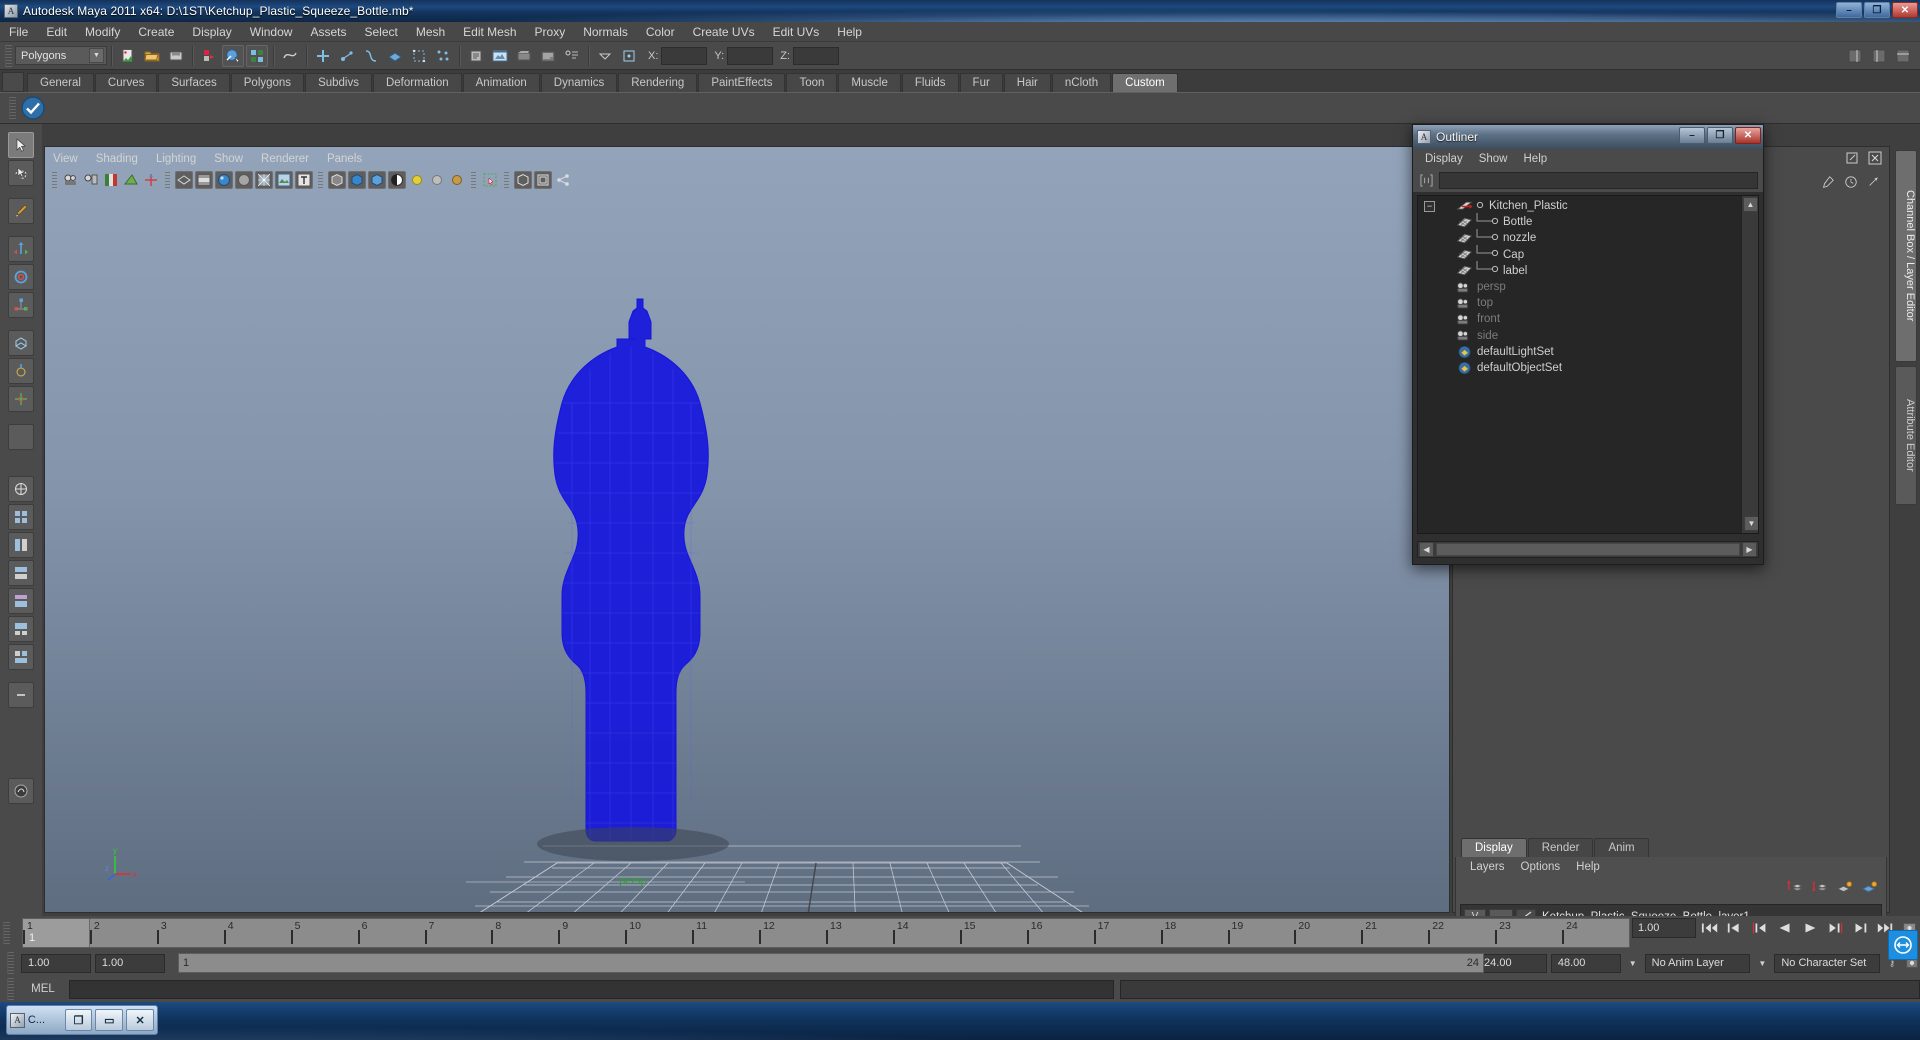 This screenshot has width=1920, height=1040. What do you see at coordinates (1579, 352) in the screenshot?
I see `outliner-item: defaultLightSet` at bounding box center [1579, 352].